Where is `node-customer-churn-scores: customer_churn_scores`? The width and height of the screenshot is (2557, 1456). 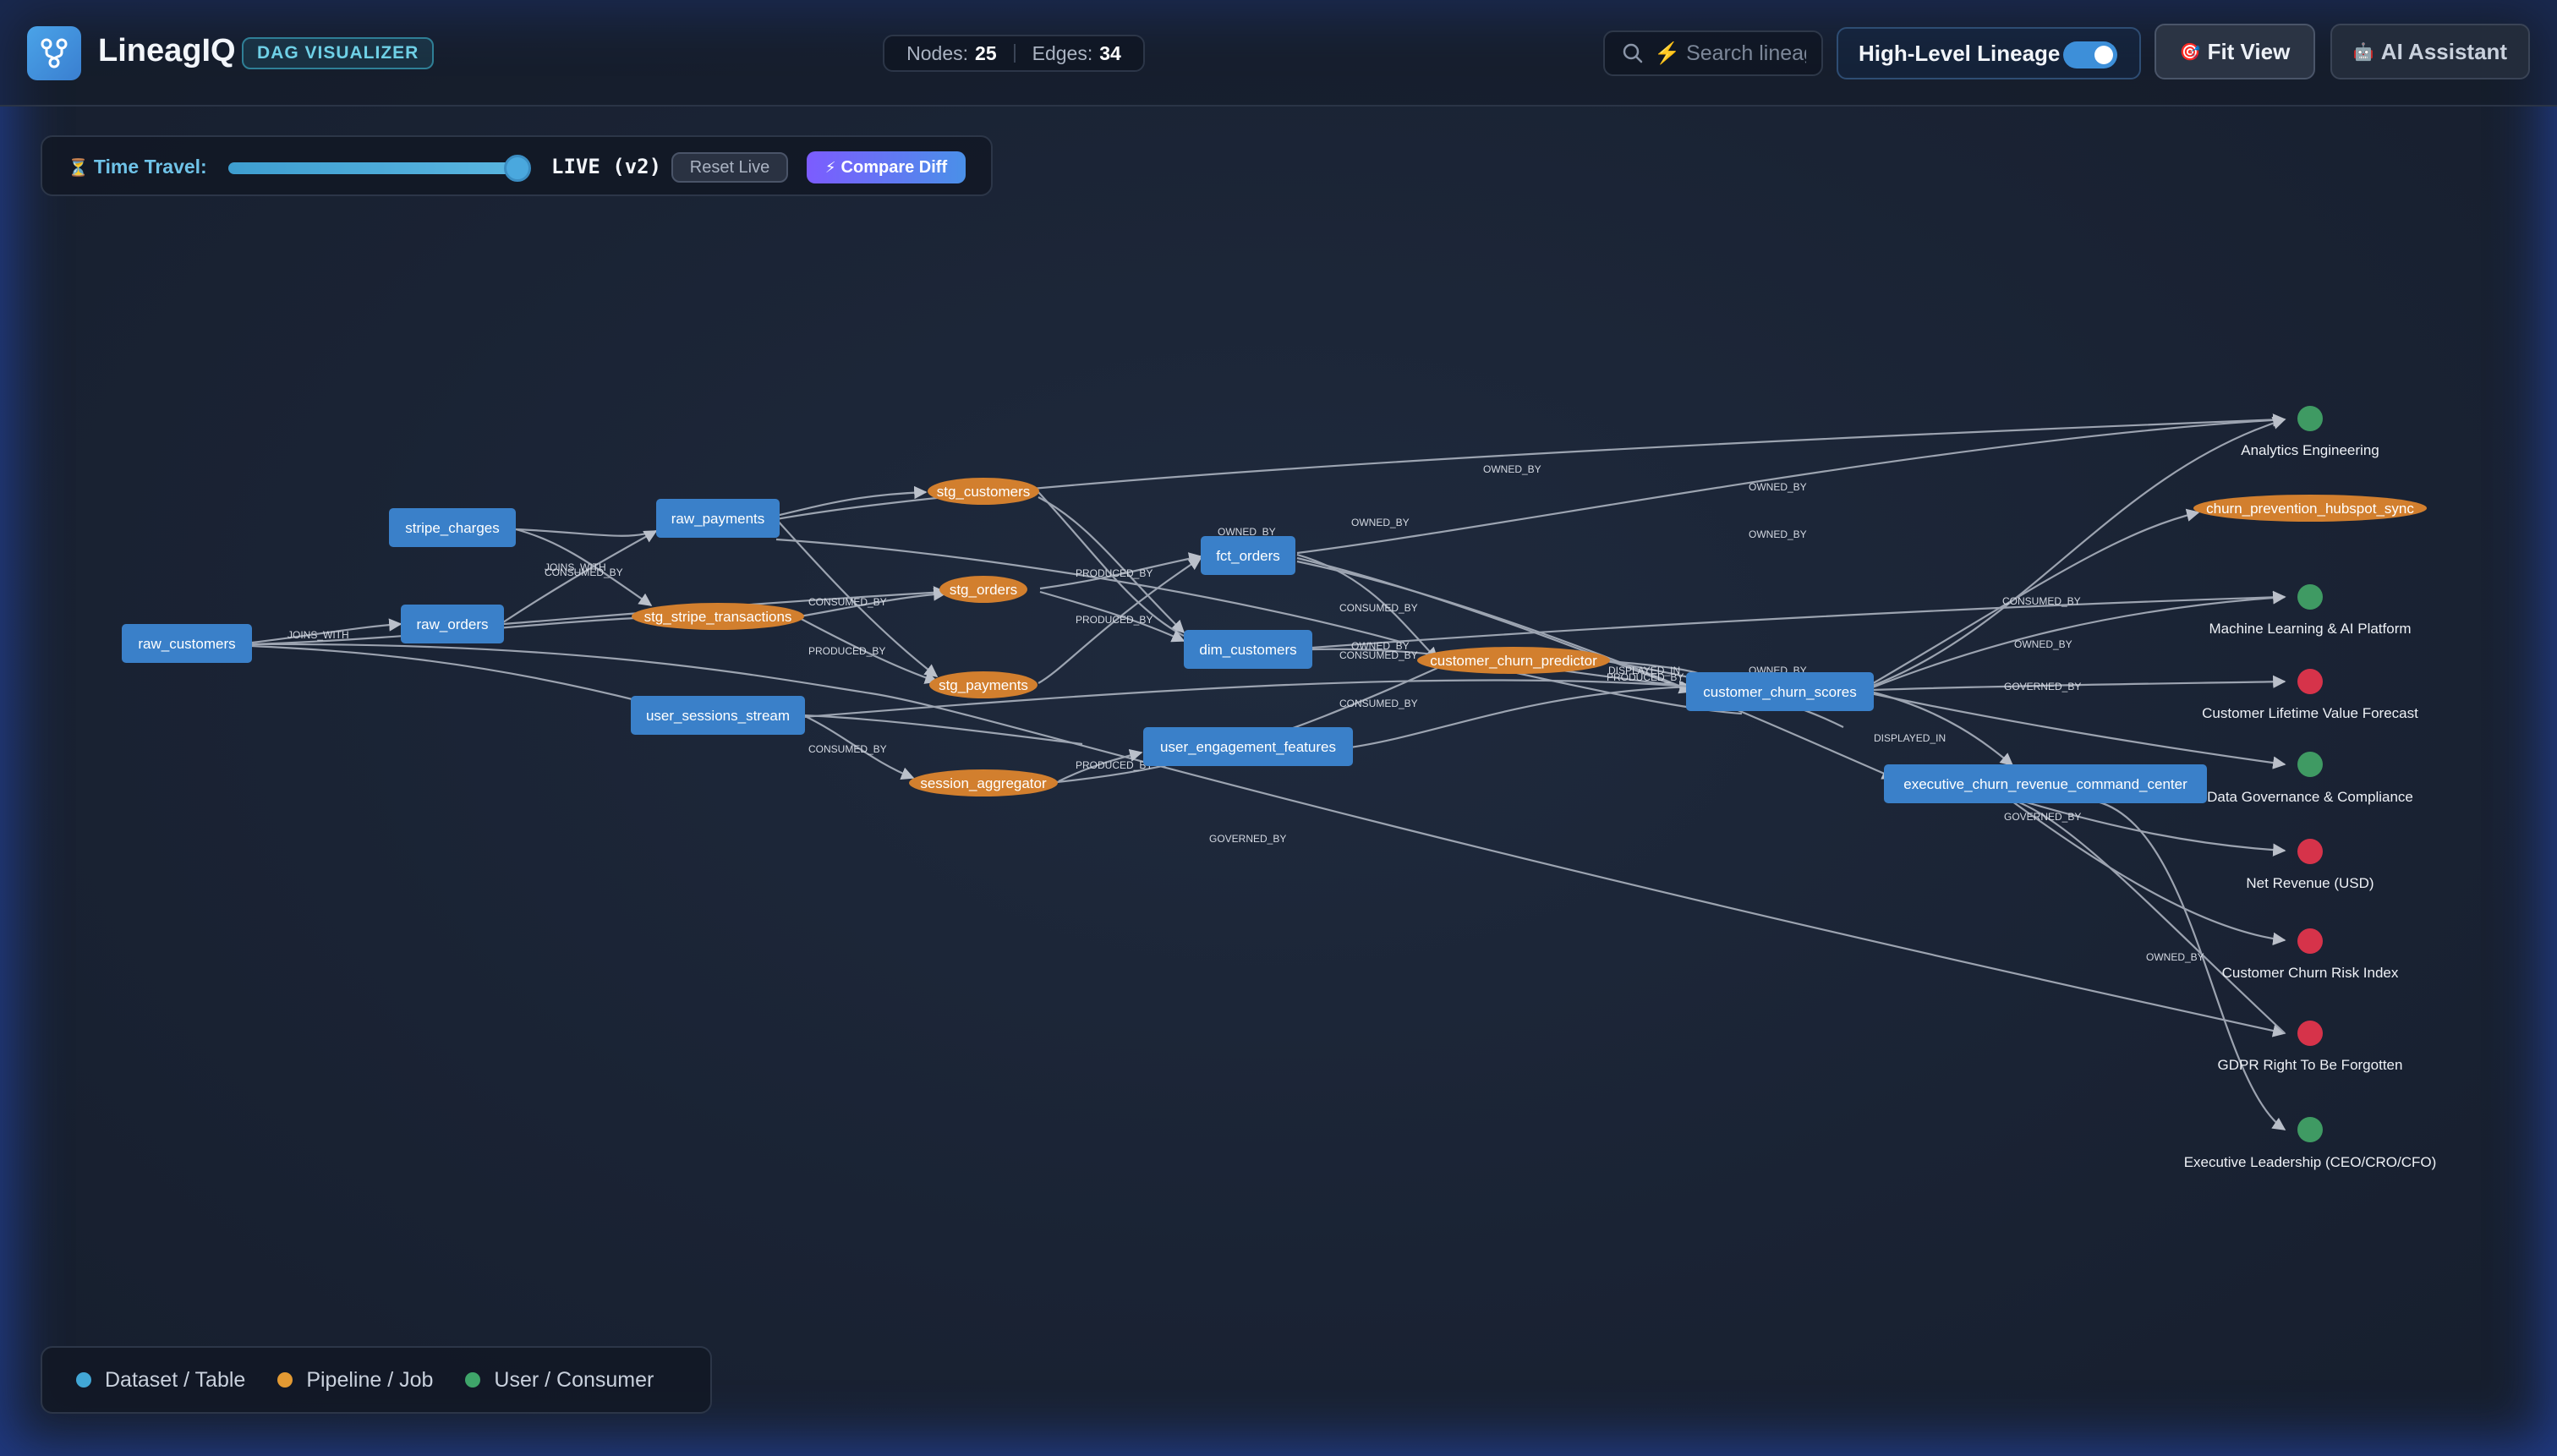
node-customer-churn-scores: customer_churn_scores is located at coordinates (1780, 692).